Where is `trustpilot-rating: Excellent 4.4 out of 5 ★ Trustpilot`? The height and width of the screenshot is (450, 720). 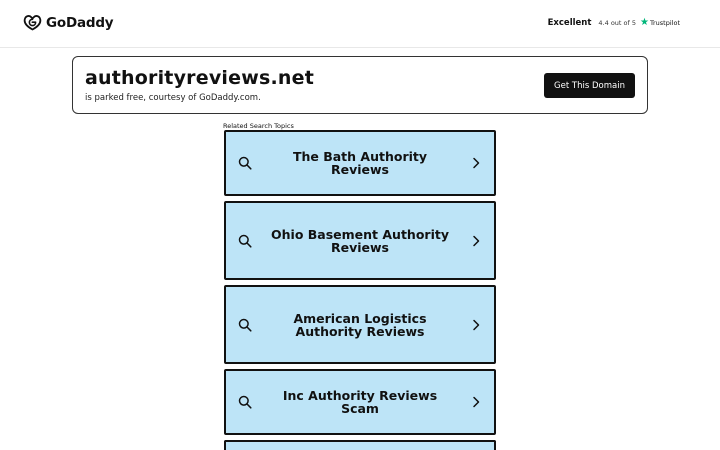
trustpilot-rating: Excellent 4.4 out of 5 ★ Trustpilot is located at coordinates (613, 23).